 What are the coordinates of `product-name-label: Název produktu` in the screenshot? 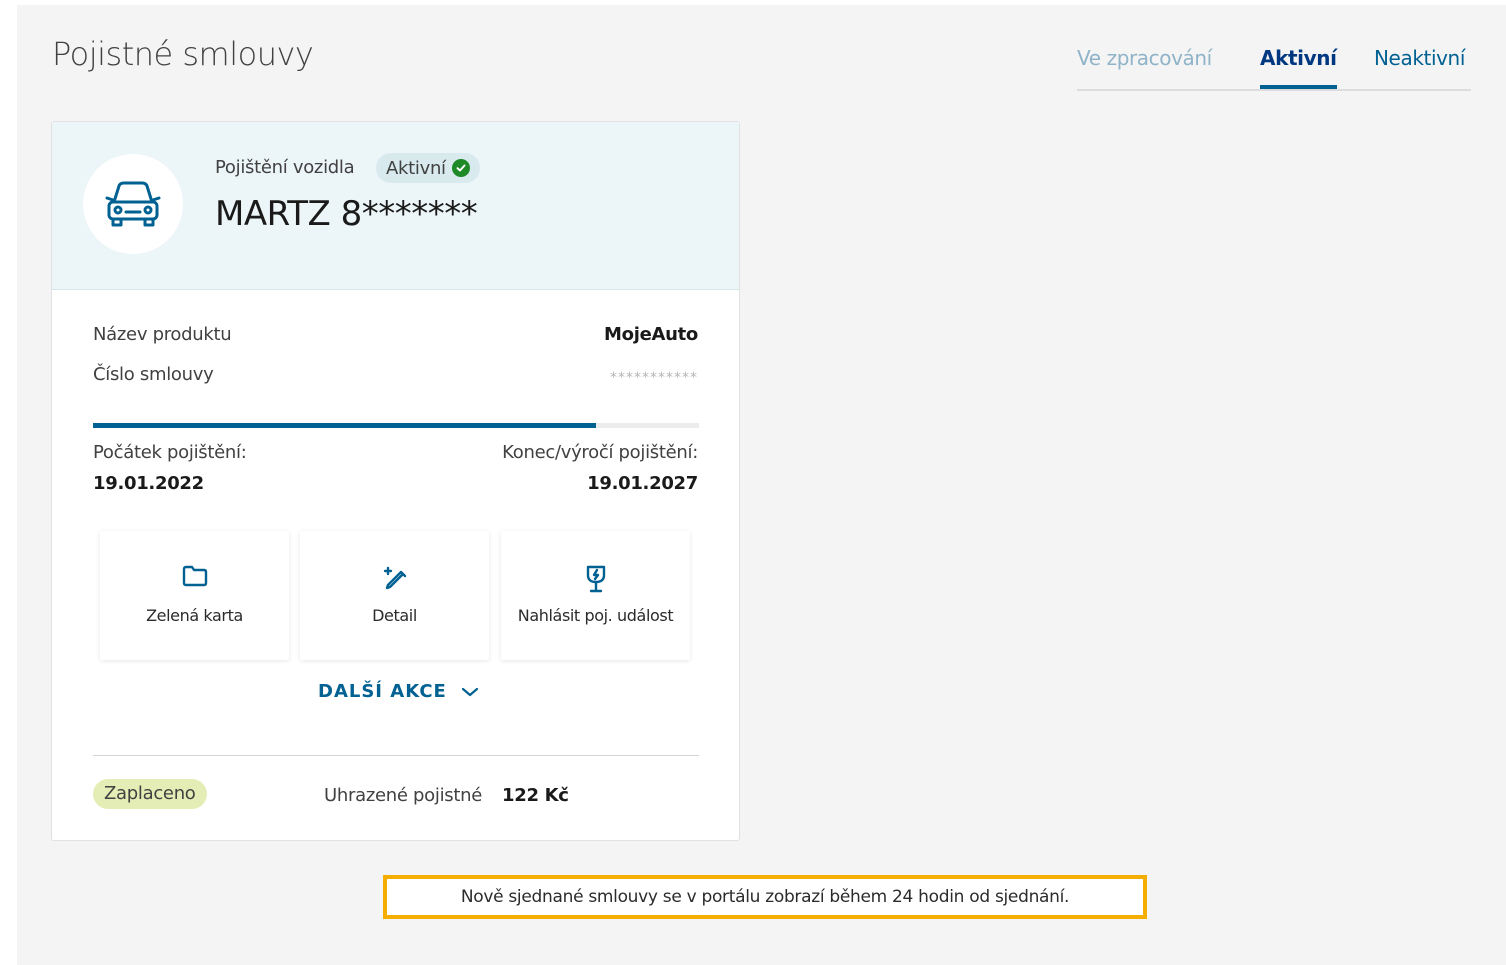 It's located at (162, 334).